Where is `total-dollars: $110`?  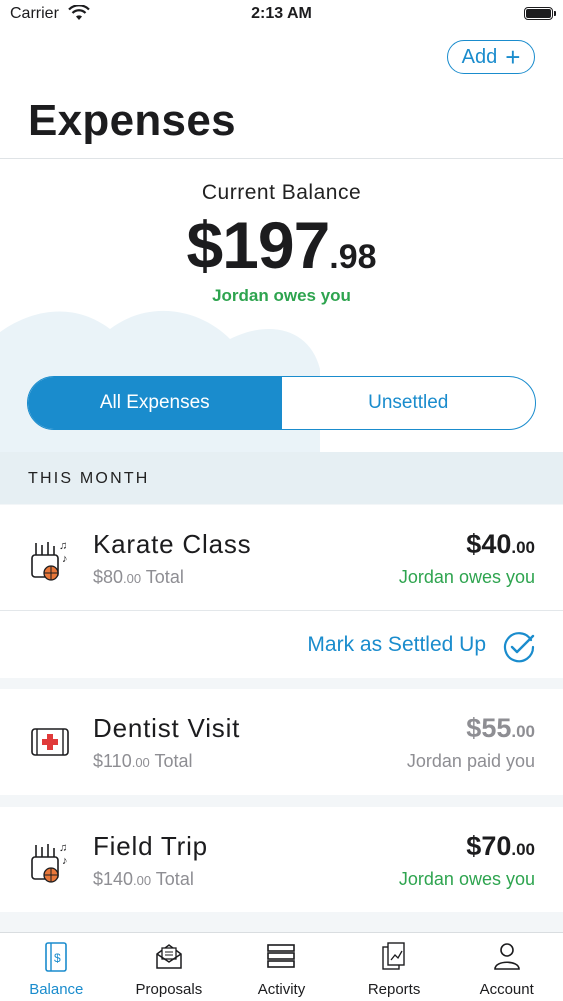
total-dollars: $110 is located at coordinates (112, 761).